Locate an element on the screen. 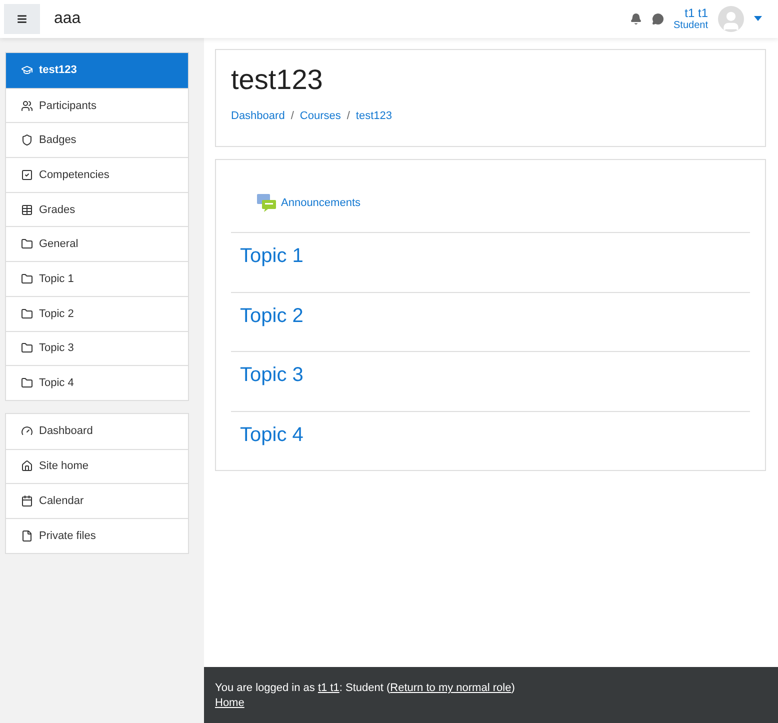  chat-icon is located at coordinates (658, 18).